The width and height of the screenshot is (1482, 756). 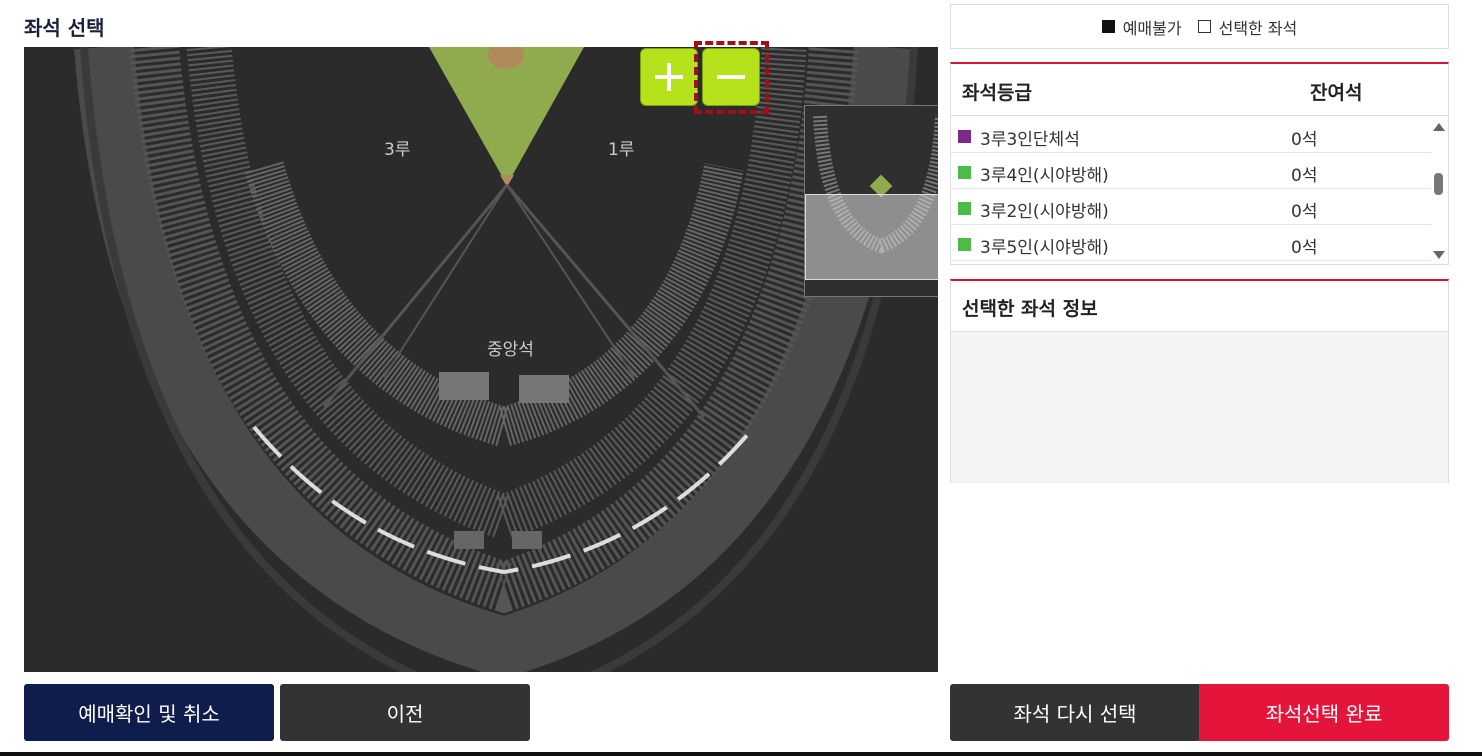 What do you see at coordinates (1044, 176) in the screenshot?
I see `grade-name: 3루4인(시야방해)` at bounding box center [1044, 176].